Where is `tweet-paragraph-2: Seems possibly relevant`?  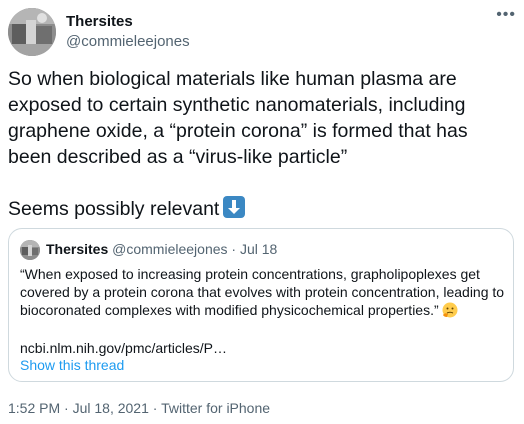 tweet-paragraph-2: Seems possibly relevant is located at coordinates (258, 209).